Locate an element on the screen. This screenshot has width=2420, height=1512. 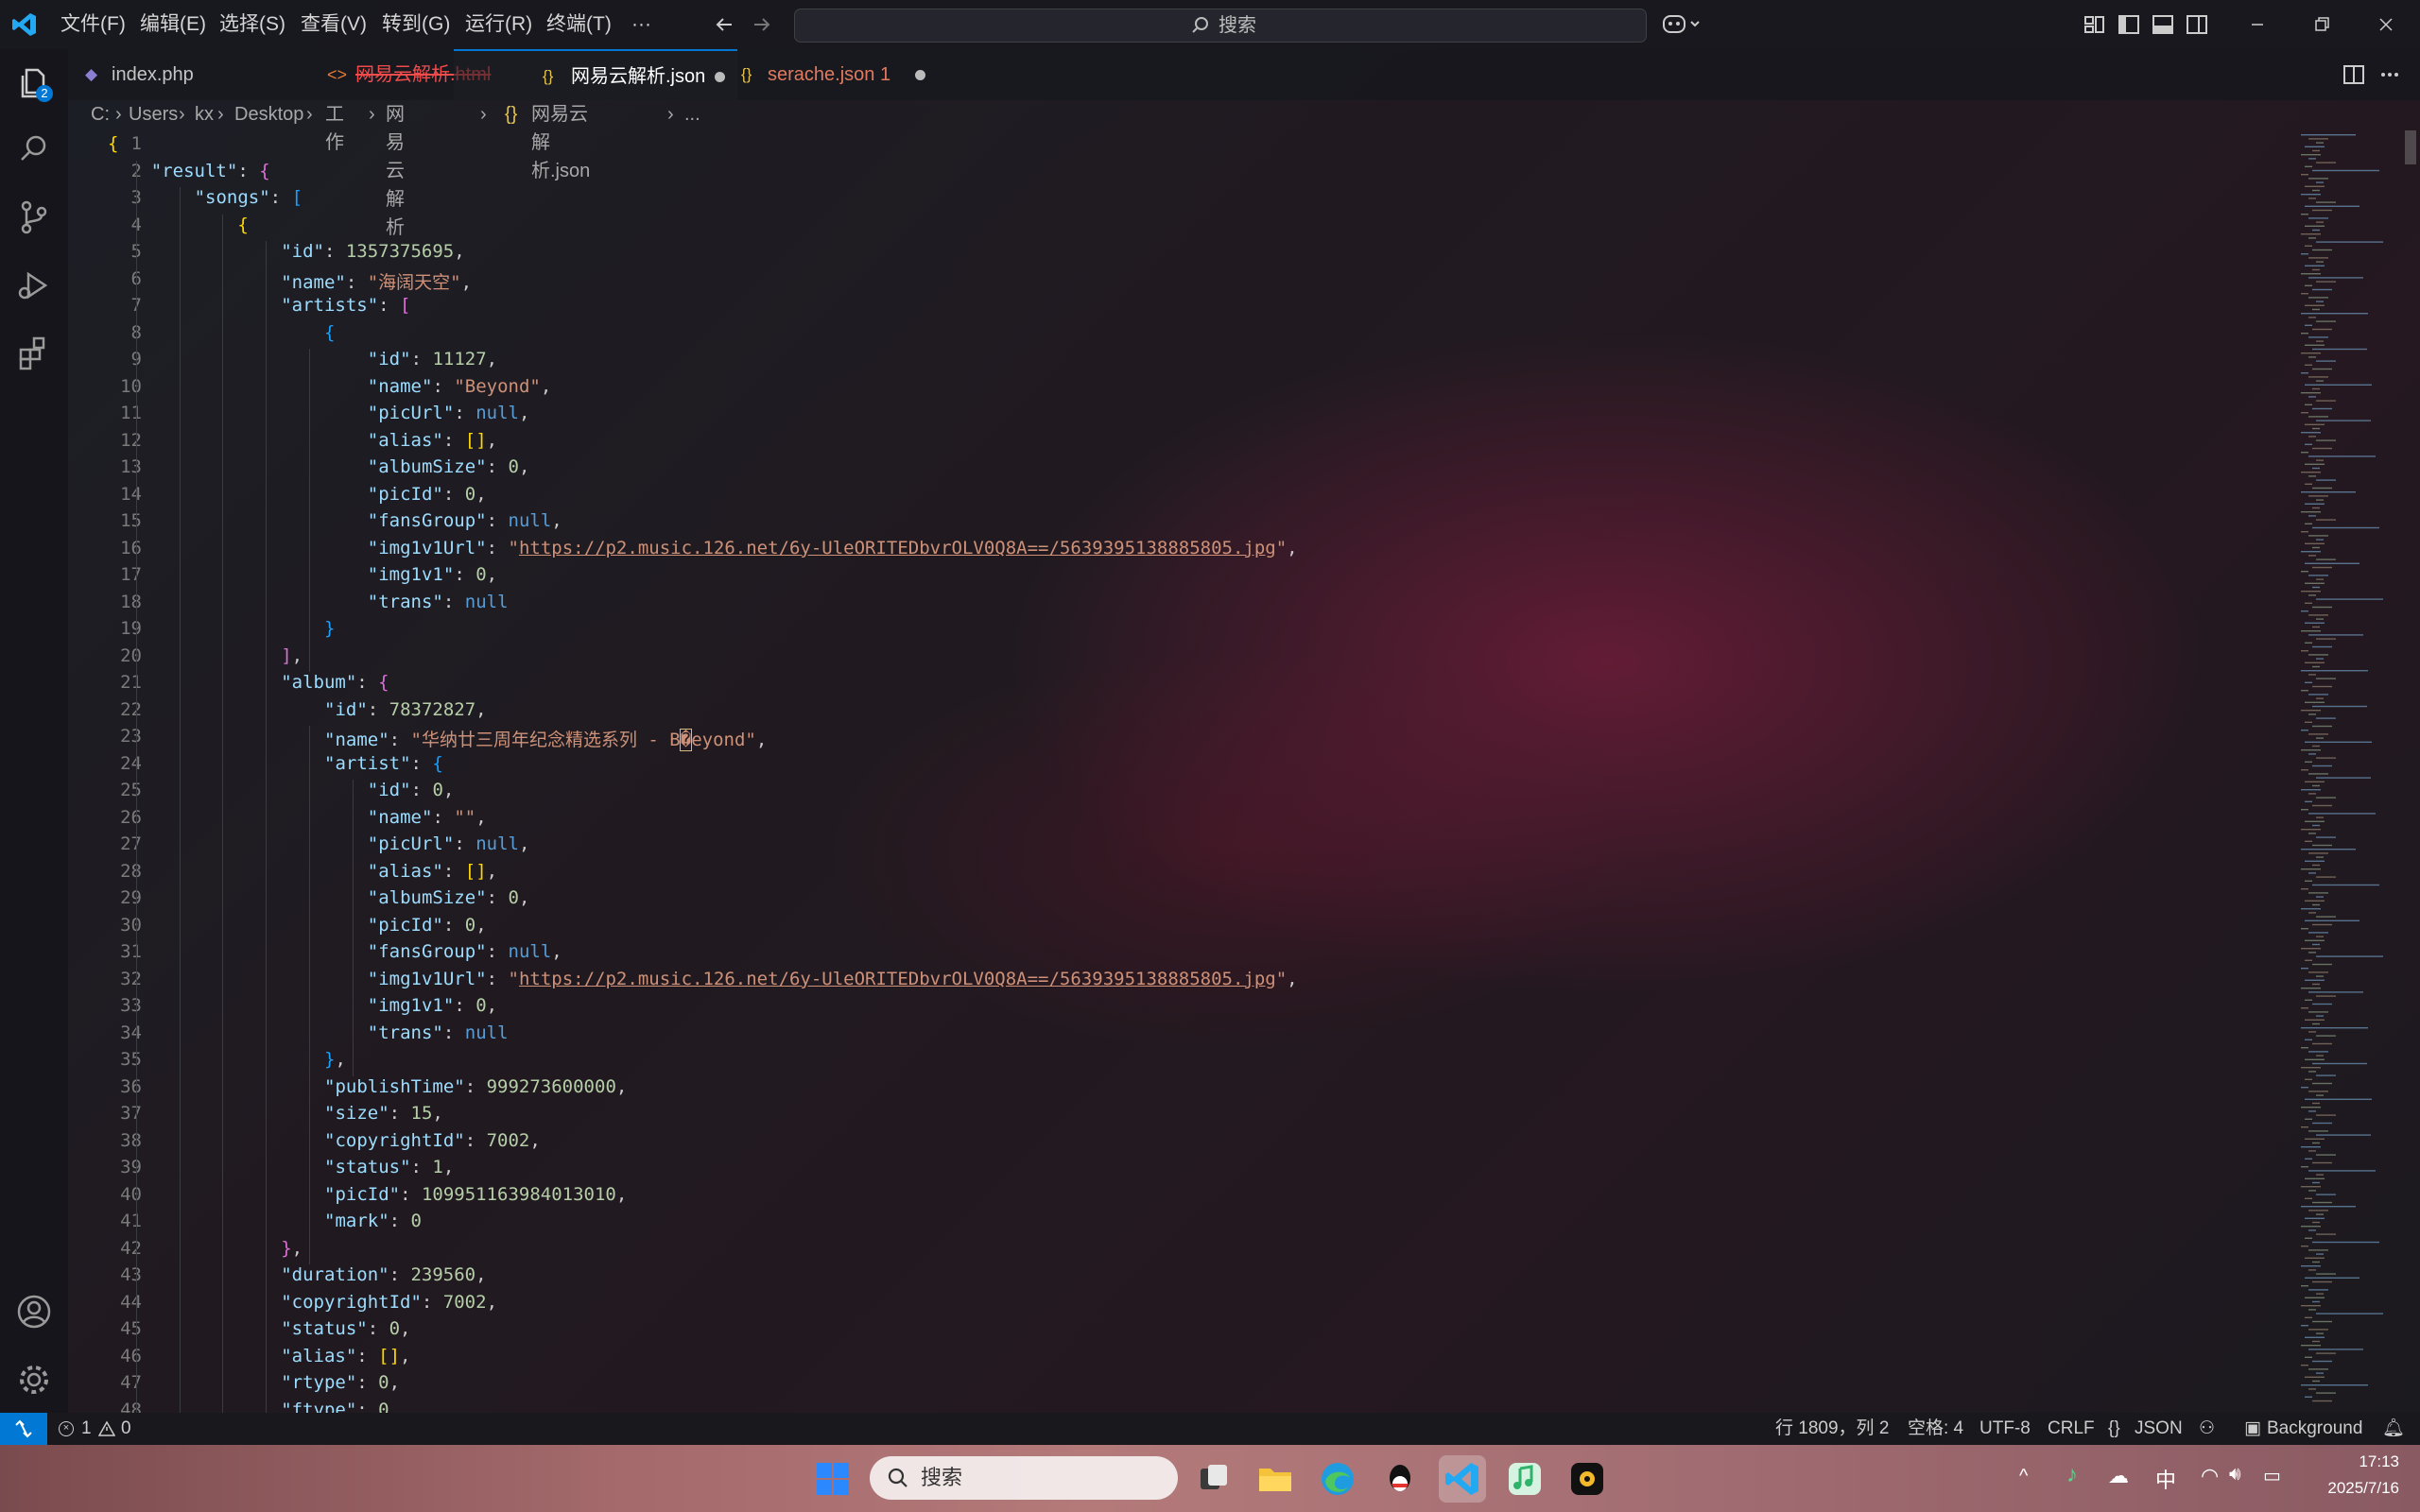
run-debug-icon is located at coordinates (34, 285).